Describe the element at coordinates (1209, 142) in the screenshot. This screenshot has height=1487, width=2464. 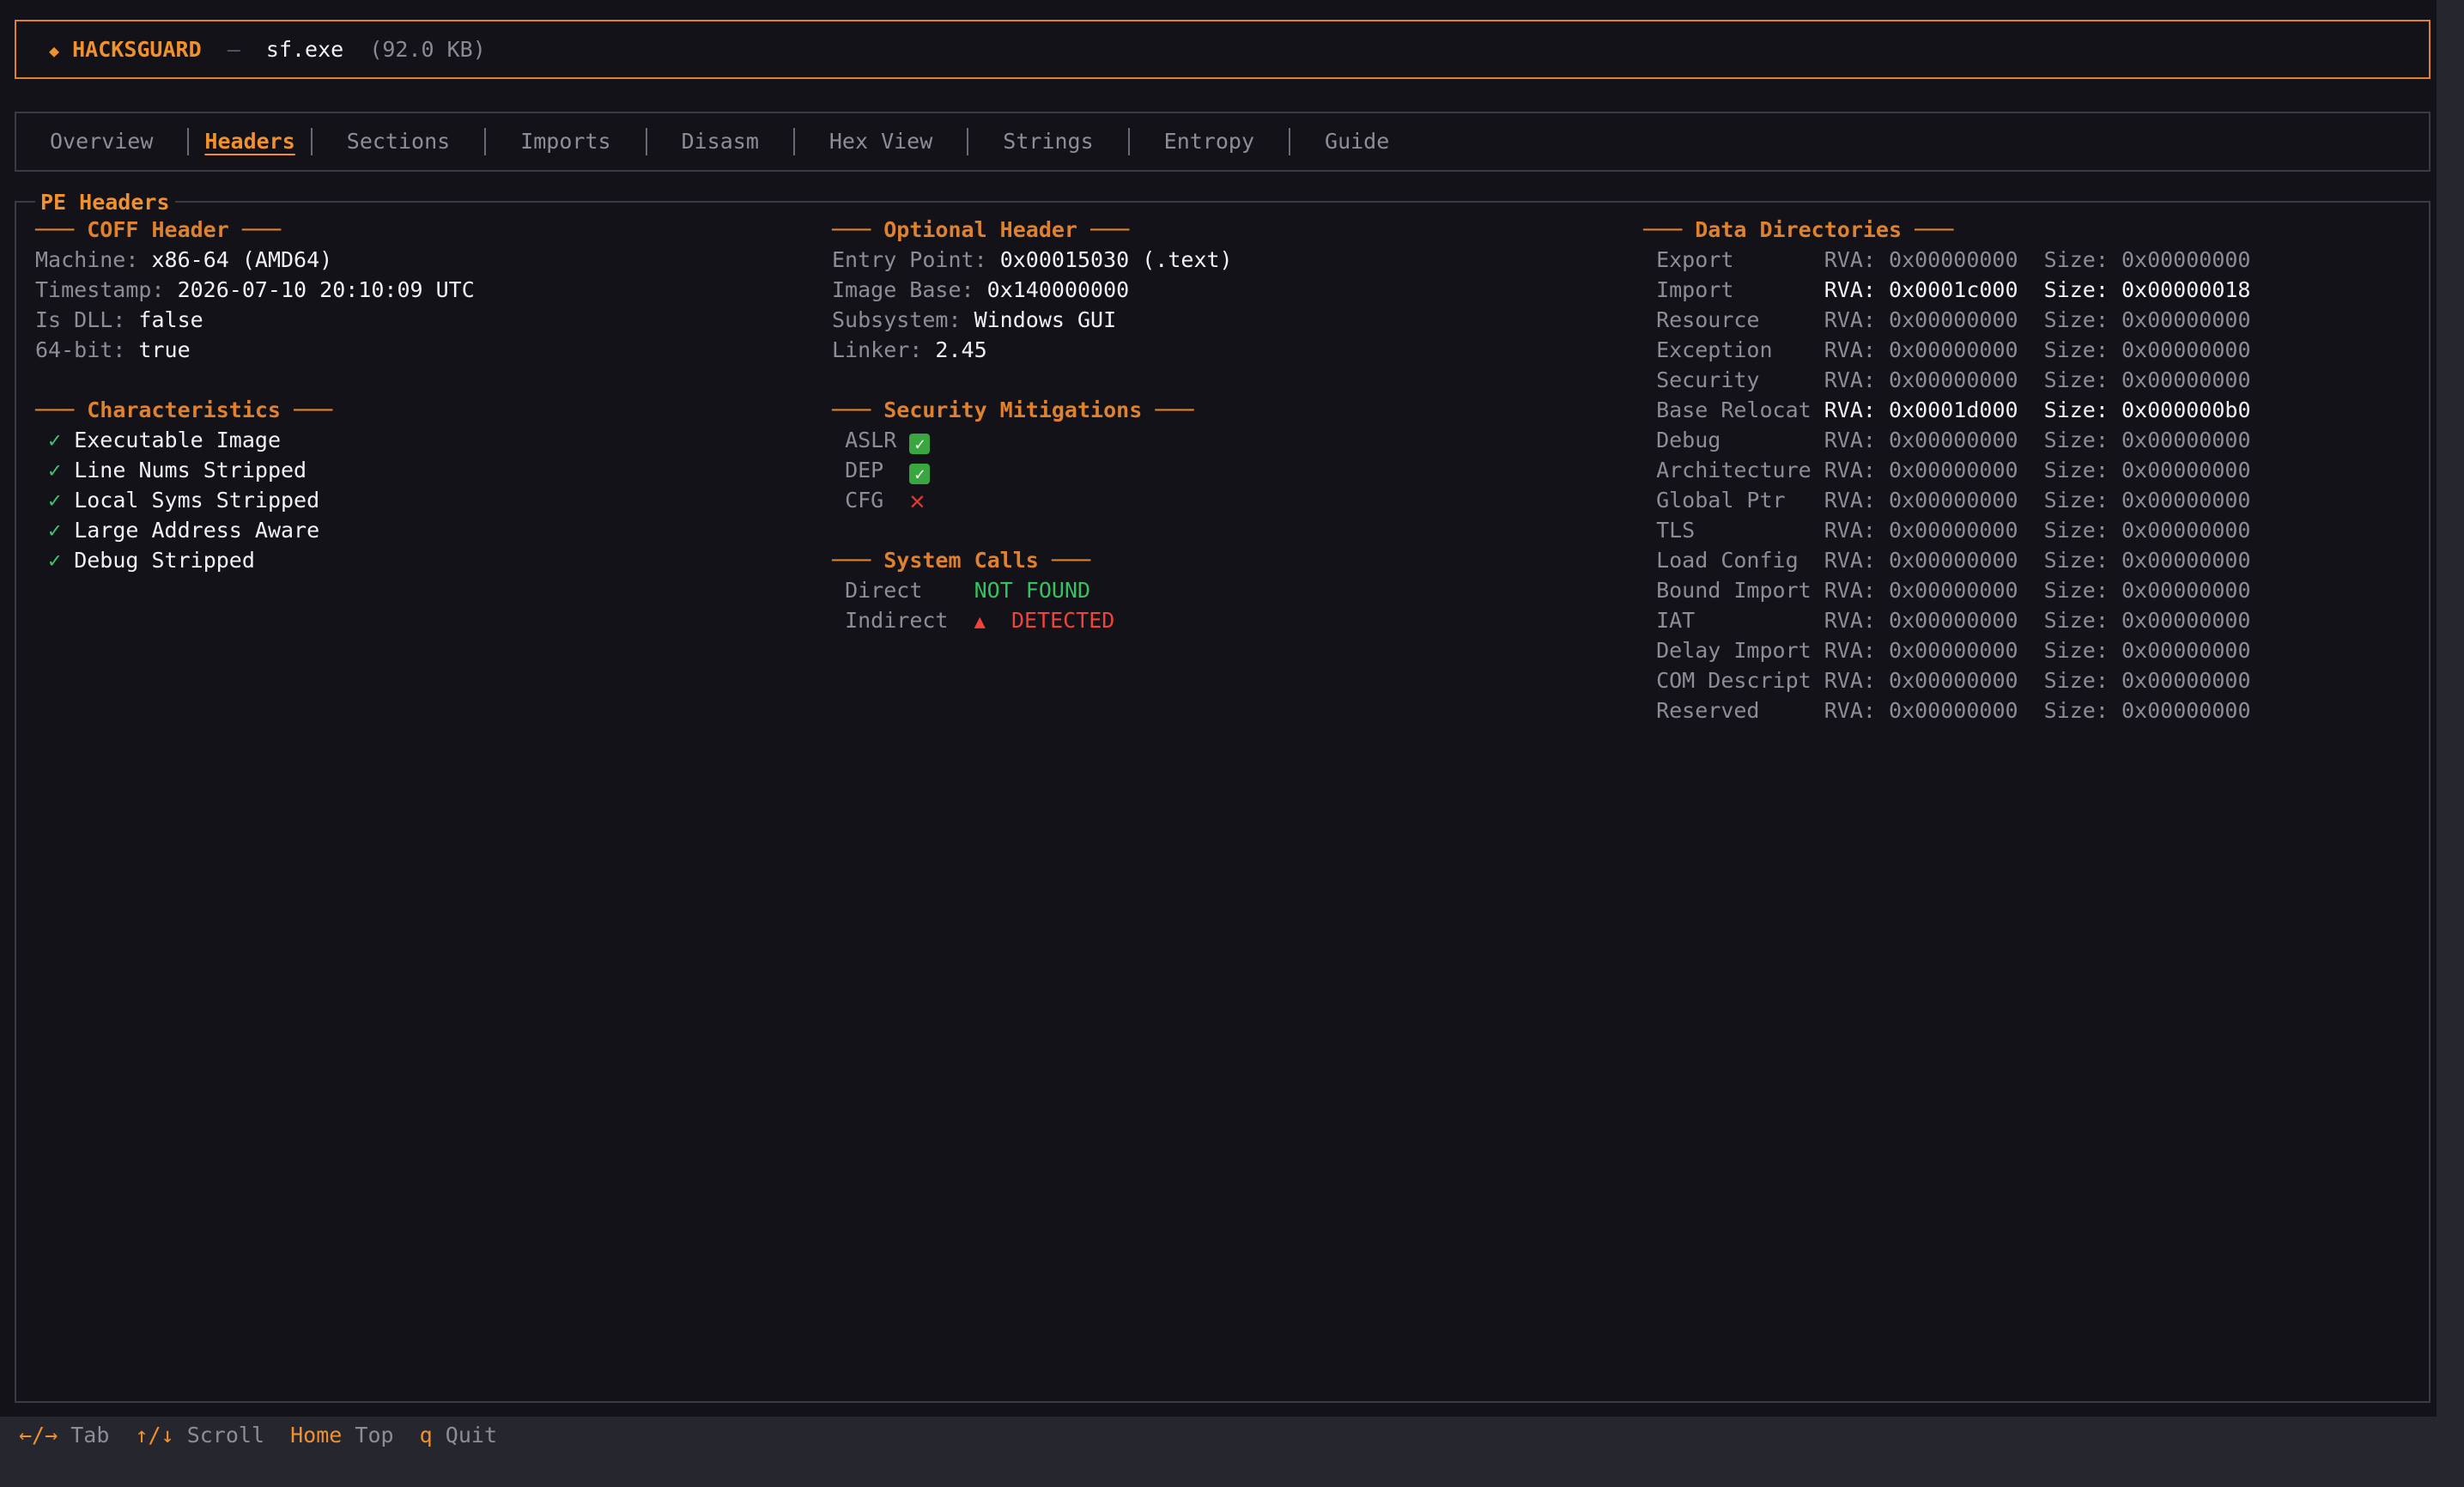
I see `tab-entropy: Entropy` at that location.